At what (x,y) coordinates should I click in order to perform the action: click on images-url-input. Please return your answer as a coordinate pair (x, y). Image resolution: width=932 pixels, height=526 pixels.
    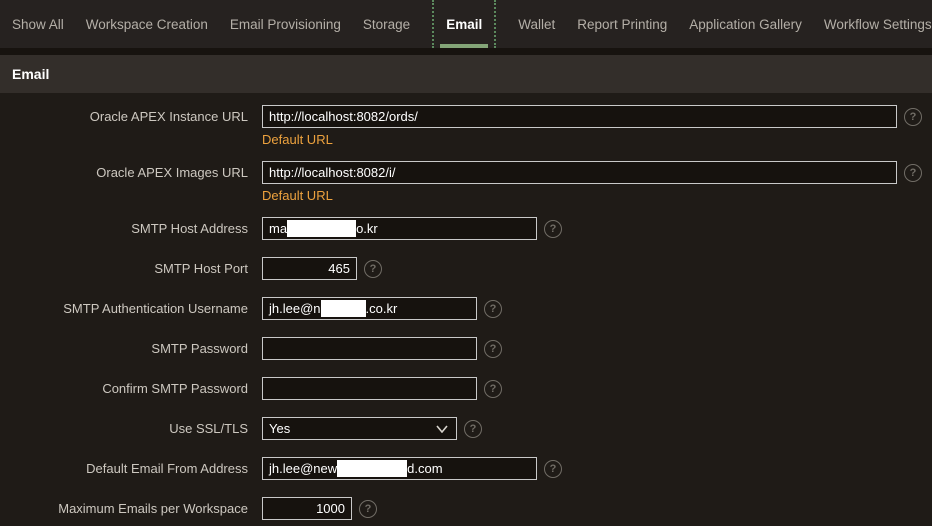
    Looking at the image, I should click on (579, 172).